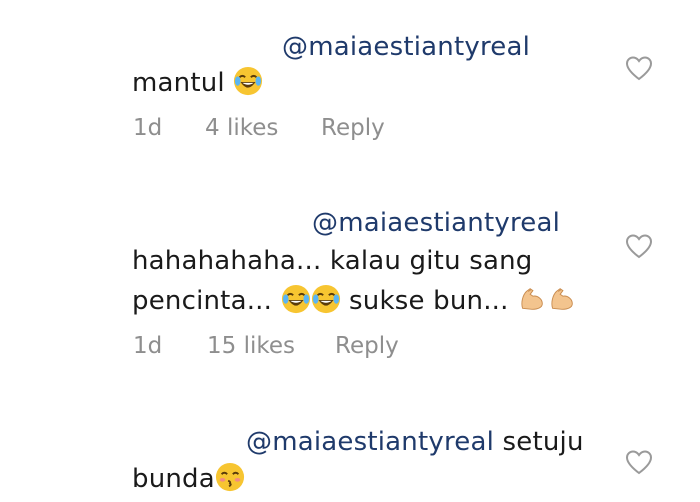 This screenshot has width=700, height=502. What do you see at coordinates (178, 83) in the screenshot?
I see `comment-text: mantul` at bounding box center [178, 83].